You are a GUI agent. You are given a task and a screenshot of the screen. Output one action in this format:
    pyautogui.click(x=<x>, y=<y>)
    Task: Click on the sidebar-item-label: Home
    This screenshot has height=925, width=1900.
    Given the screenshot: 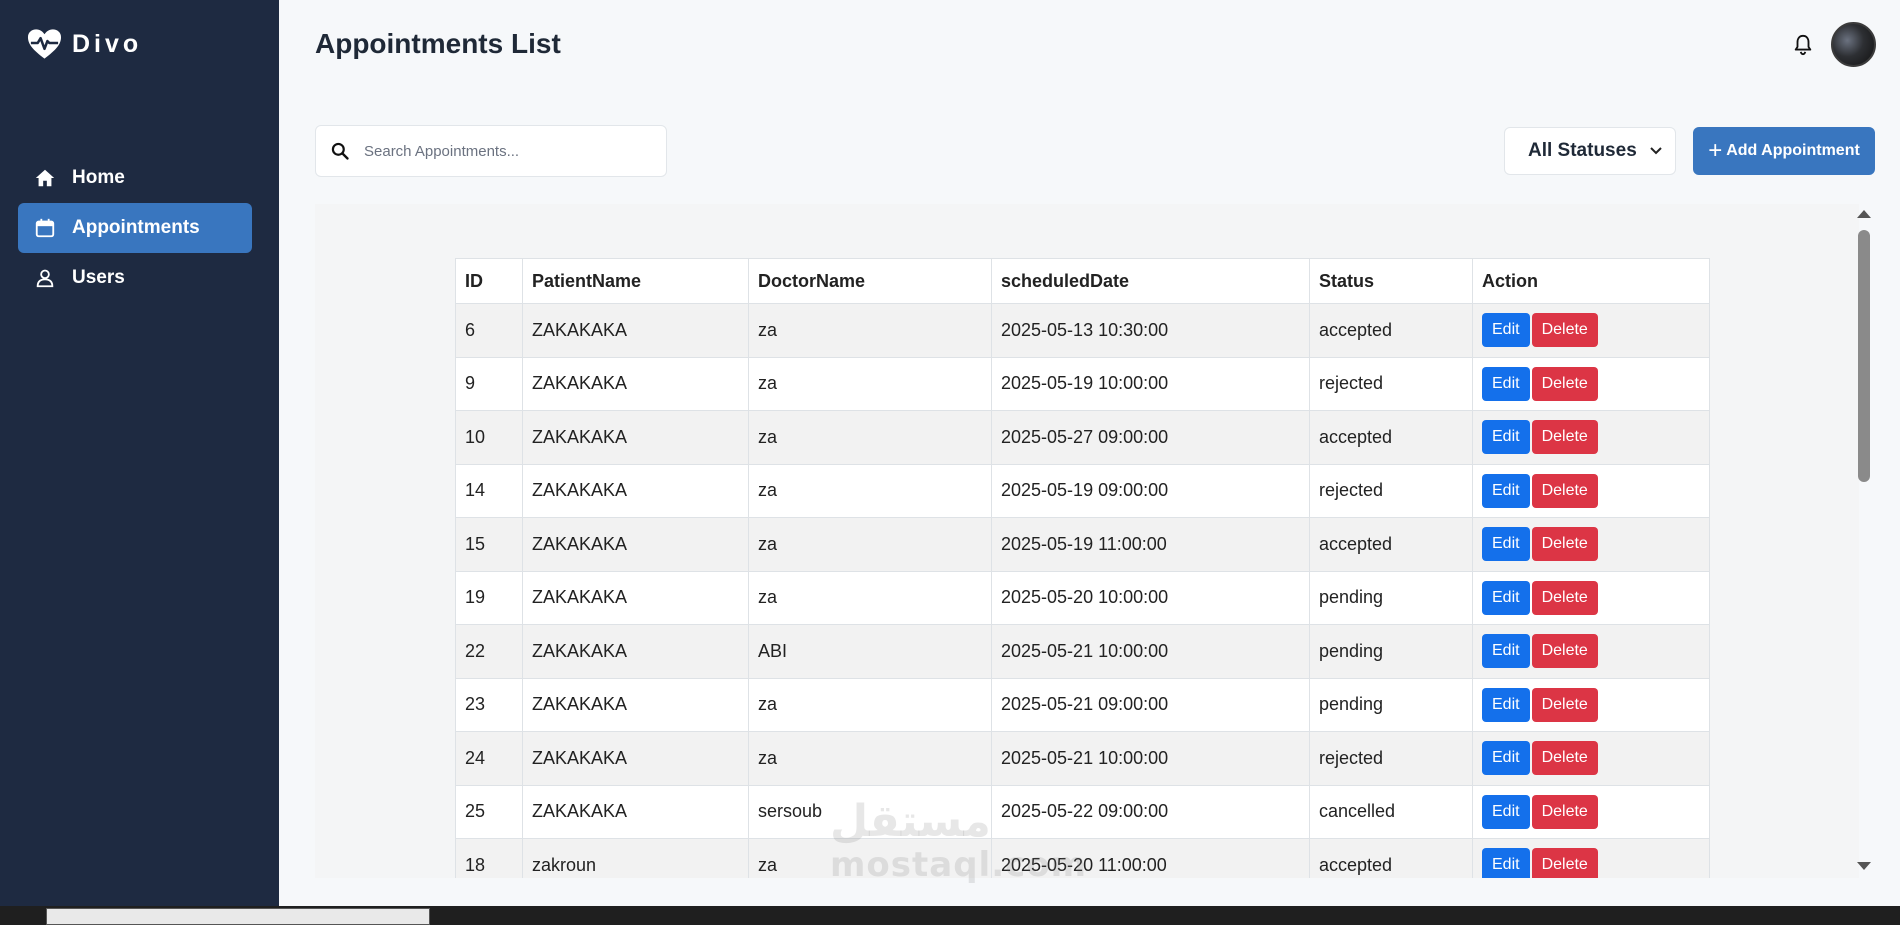 What is the action you would take?
    pyautogui.click(x=98, y=177)
    